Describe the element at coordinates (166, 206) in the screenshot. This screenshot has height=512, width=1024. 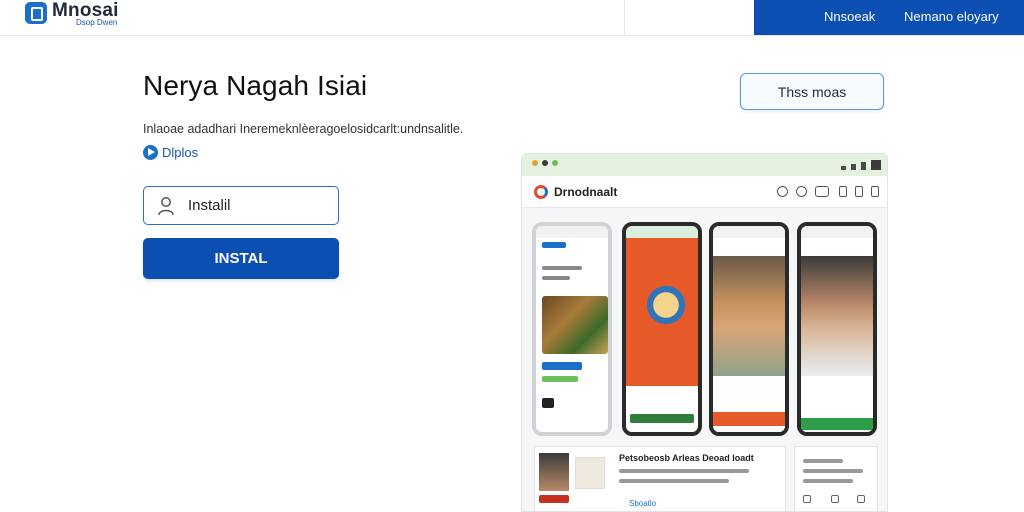
I see `user-icon` at that location.